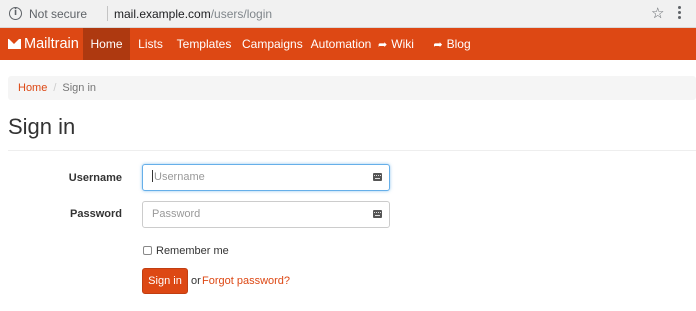 The width and height of the screenshot is (696, 311). What do you see at coordinates (32, 88) in the screenshot?
I see `breadcrumb-home: Home` at bounding box center [32, 88].